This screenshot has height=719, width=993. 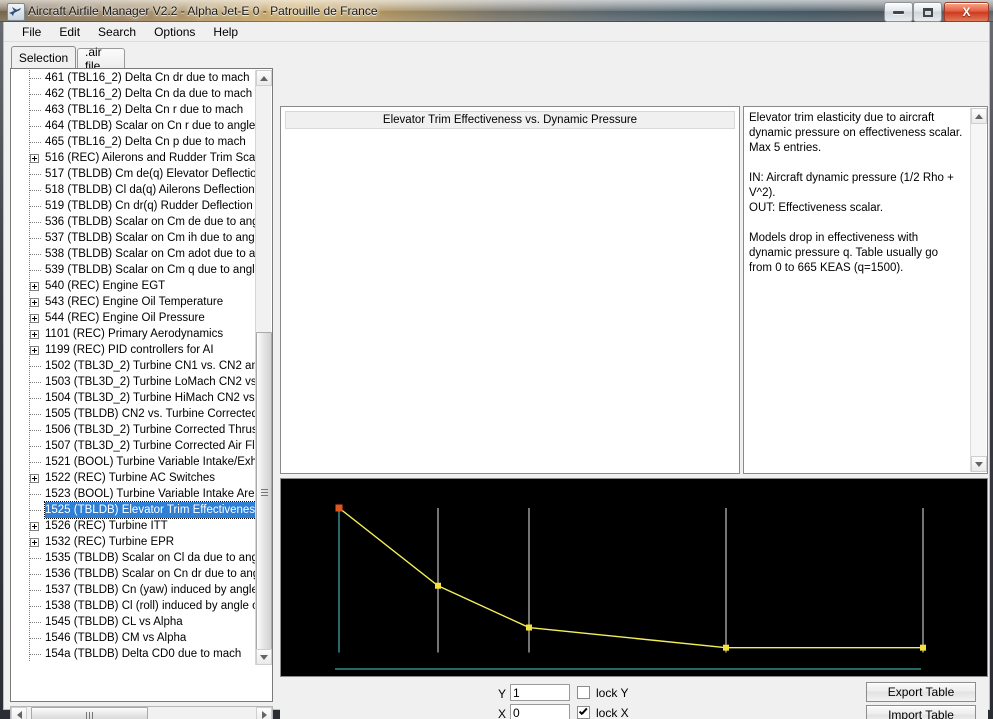 What do you see at coordinates (264, 492) in the screenshot?
I see `tree-scrollbar-thumb` at bounding box center [264, 492].